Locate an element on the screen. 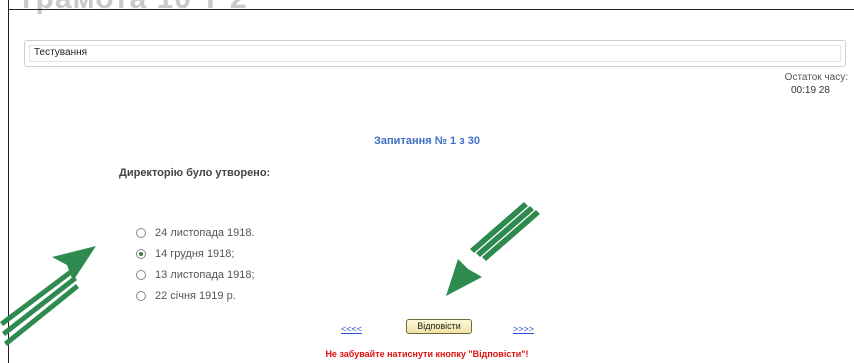 The height and width of the screenshot is (363, 854). answer-option-3: 13 листопада 1918; is located at coordinates (195, 274).